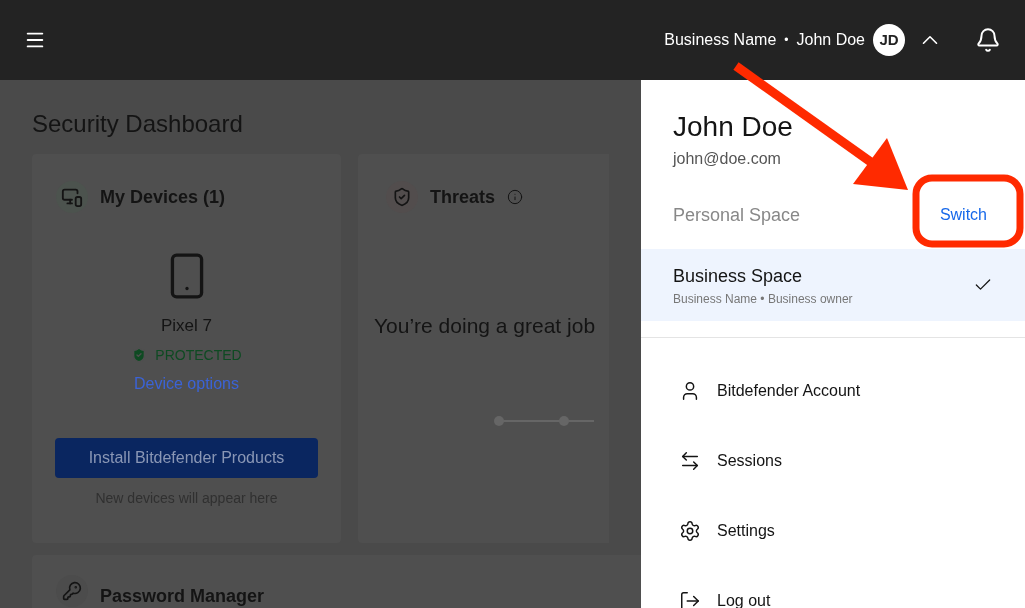  Describe the element at coordinates (690, 461) in the screenshot. I see `arrows-icon` at that location.